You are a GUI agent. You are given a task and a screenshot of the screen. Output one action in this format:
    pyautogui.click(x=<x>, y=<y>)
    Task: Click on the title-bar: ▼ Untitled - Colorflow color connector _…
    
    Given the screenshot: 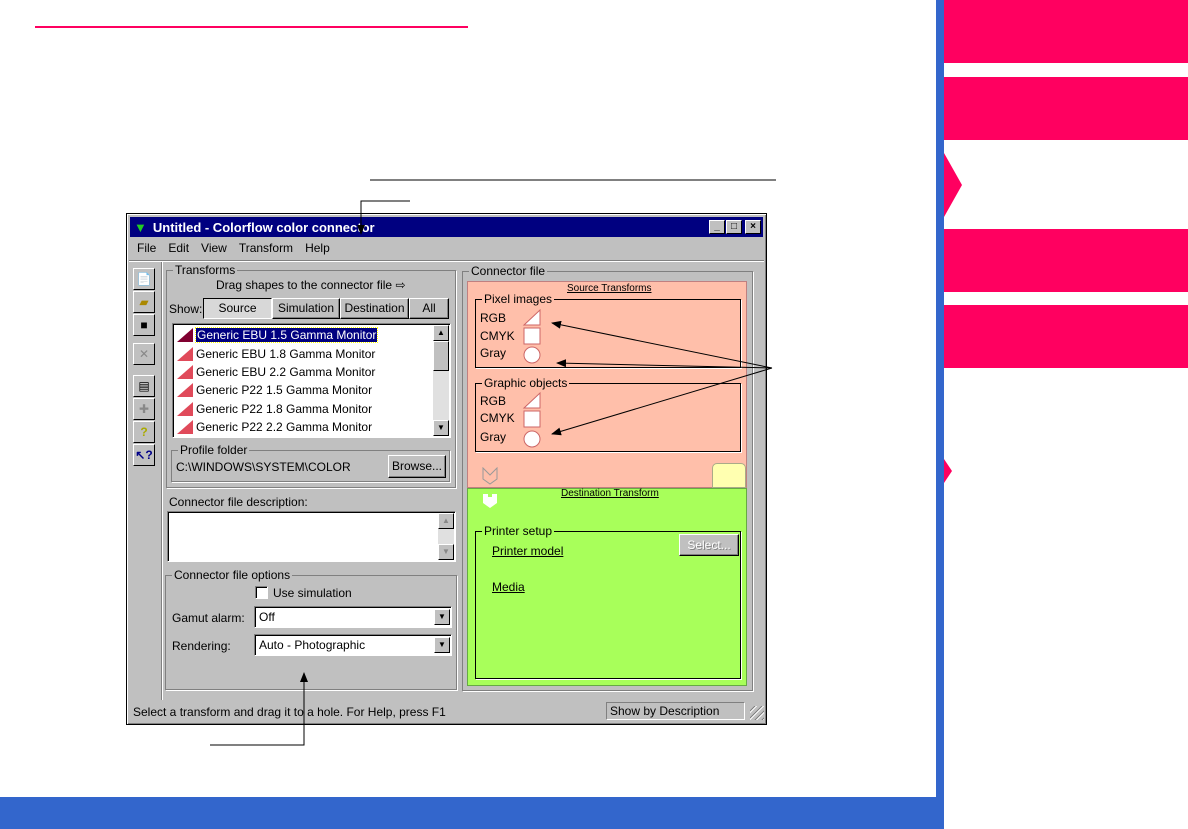 What is the action you would take?
    pyautogui.click(x=446, y=227)
    